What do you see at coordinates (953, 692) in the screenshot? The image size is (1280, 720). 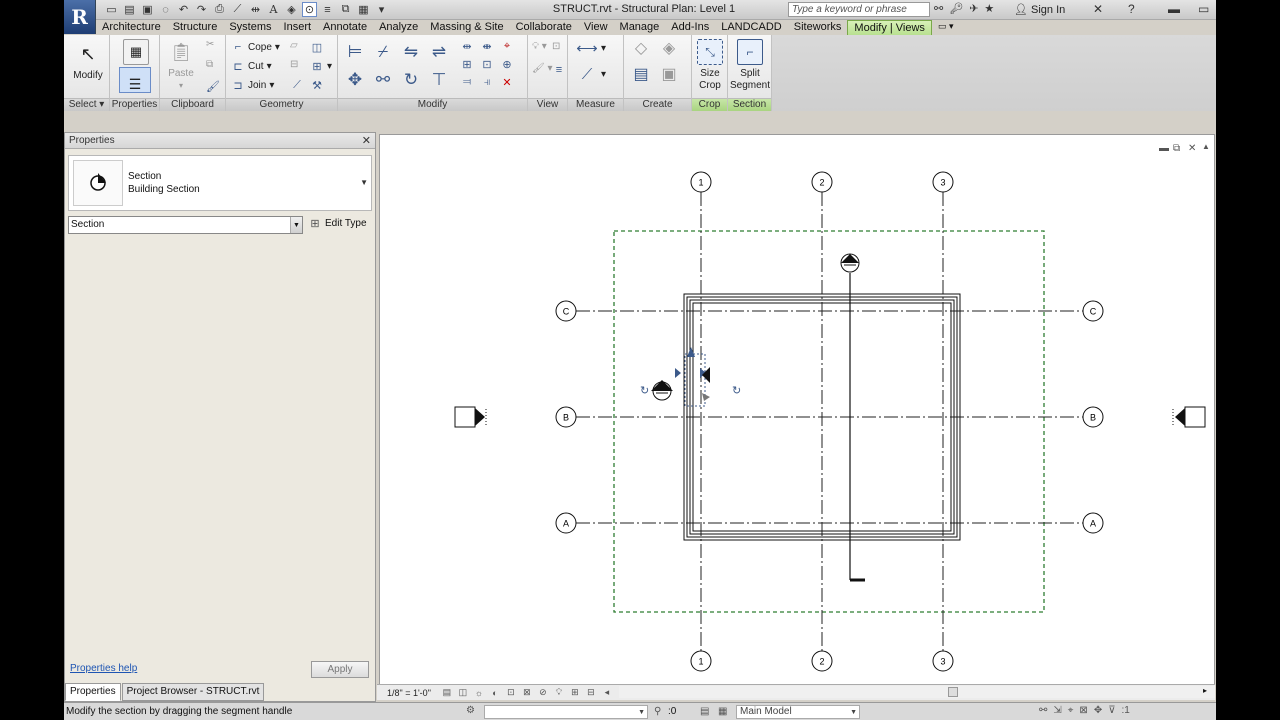 I see `scroll-thumb` at bounding box center [953, 692].